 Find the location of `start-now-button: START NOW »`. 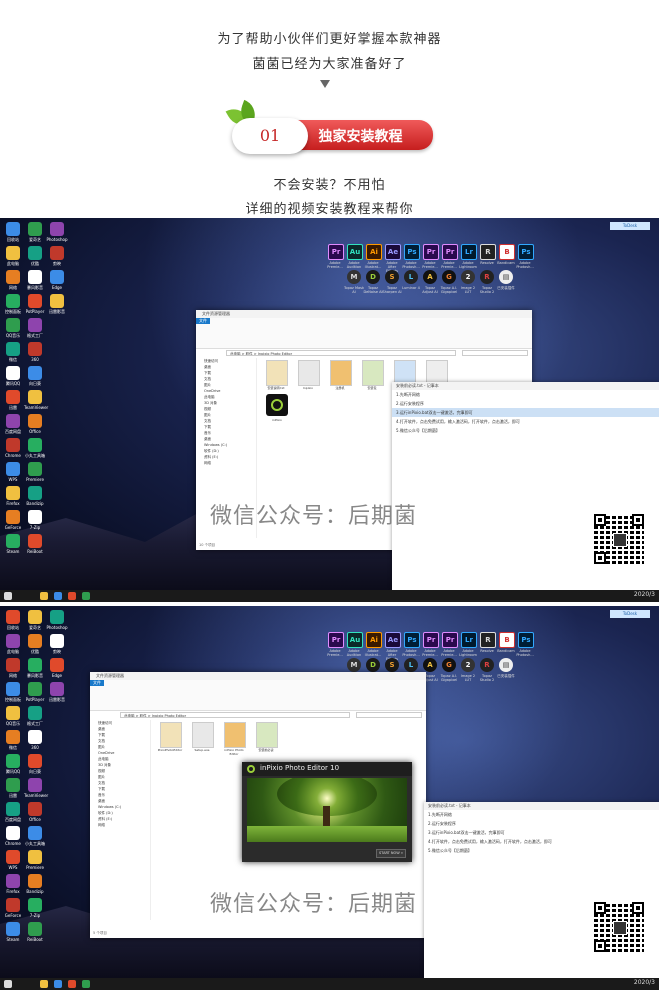

start-now-button: START NOW » is located at coordinates (391, 853).